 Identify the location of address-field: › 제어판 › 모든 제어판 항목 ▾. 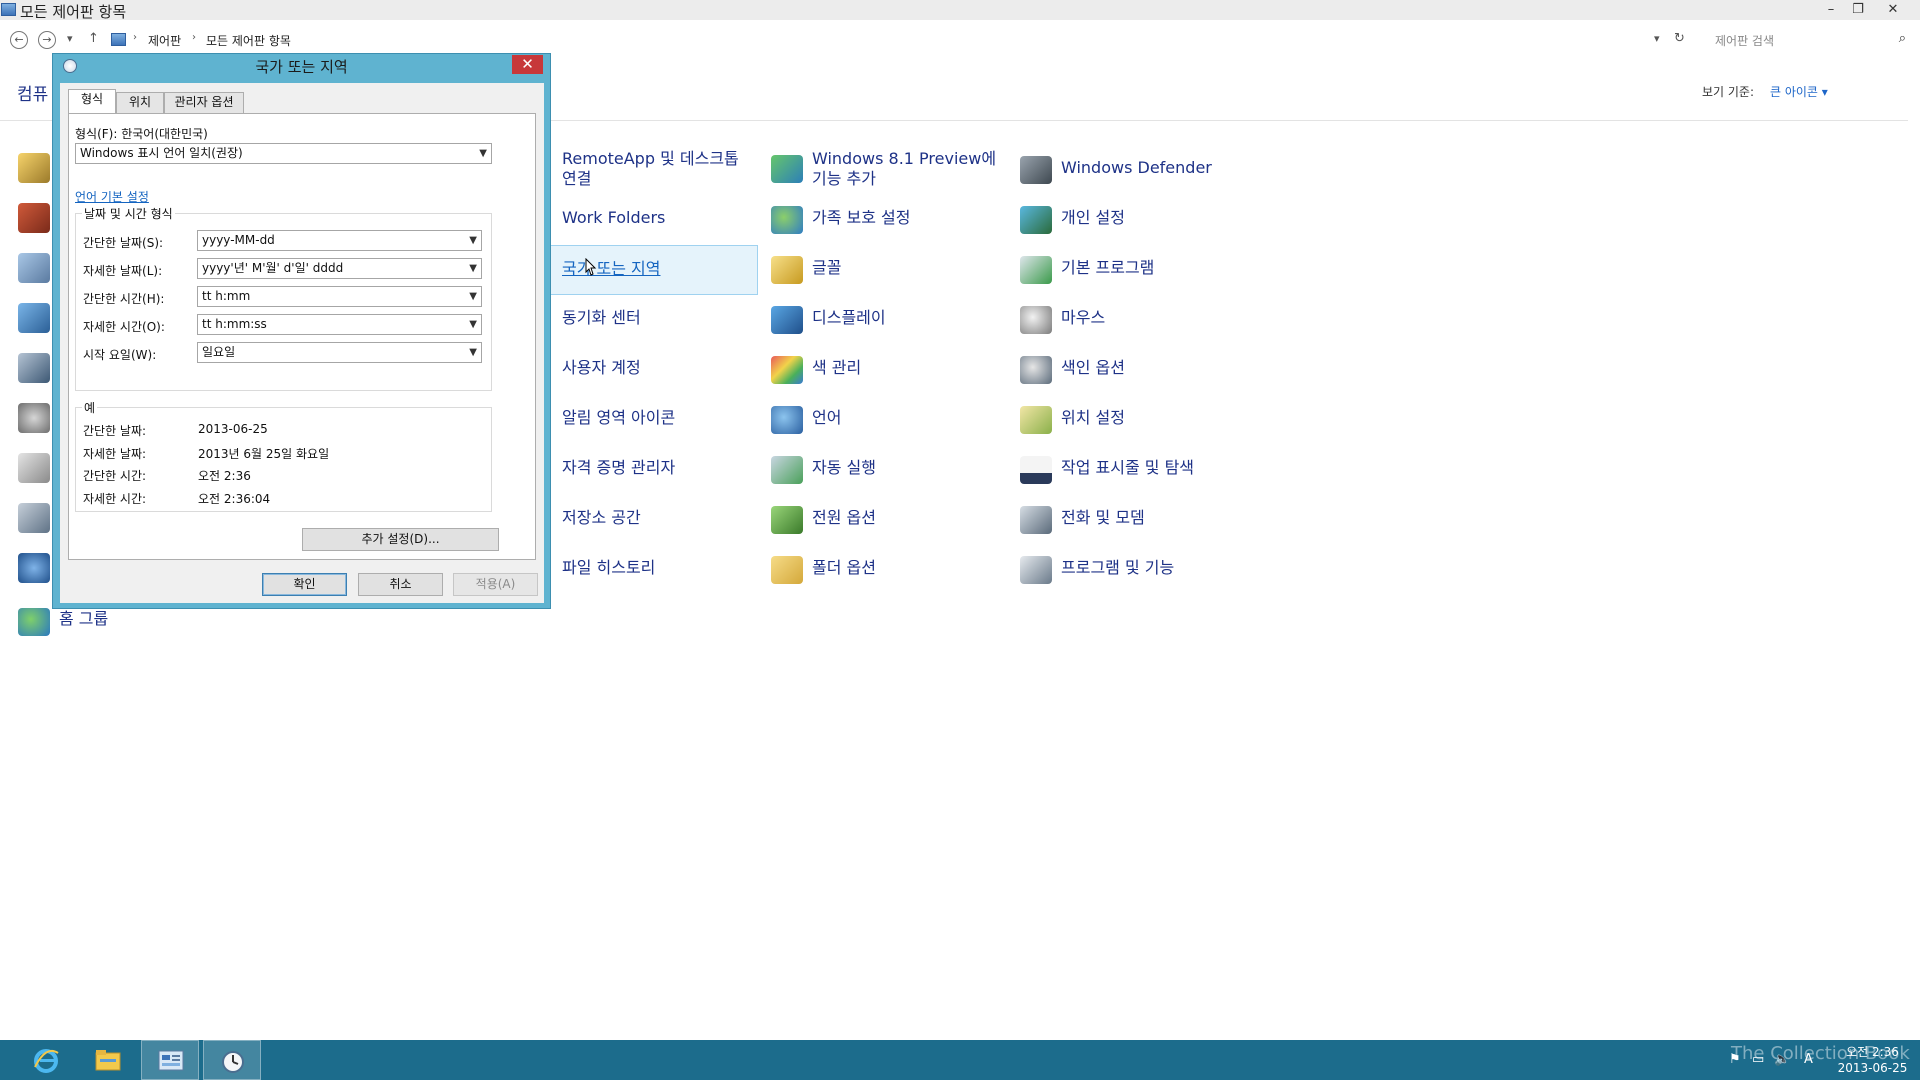
(886, 40).